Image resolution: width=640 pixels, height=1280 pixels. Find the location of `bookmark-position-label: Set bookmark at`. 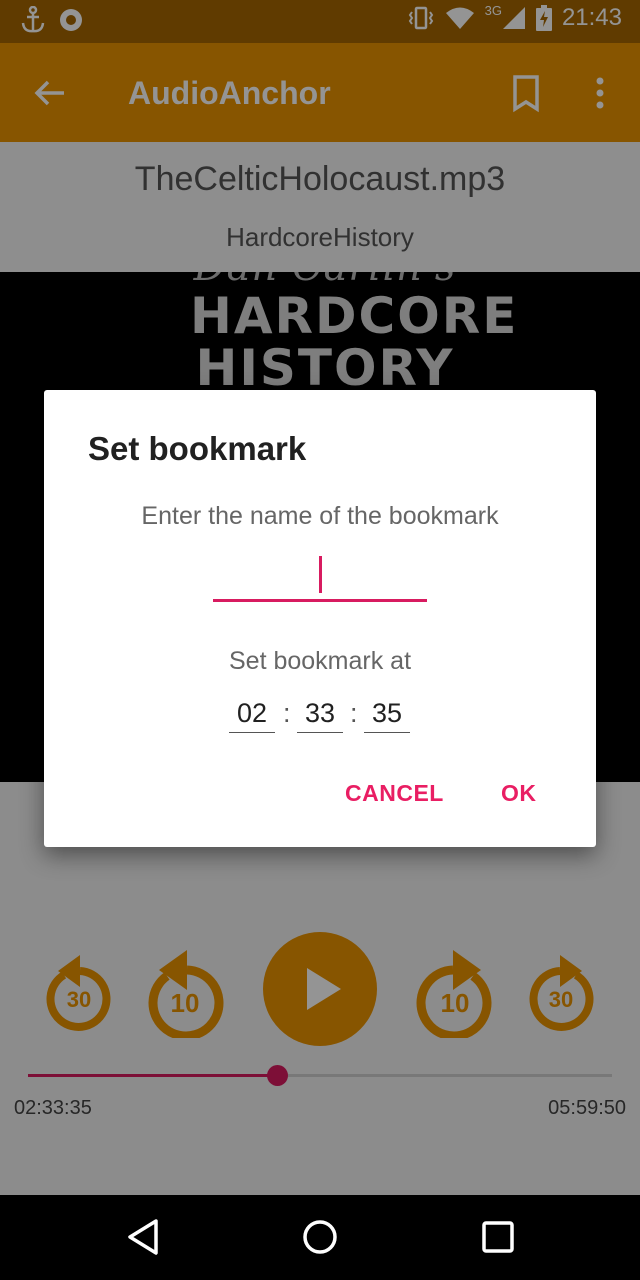

bookmark-position-label: Set bookmark at is located at coordinates (320, 661).